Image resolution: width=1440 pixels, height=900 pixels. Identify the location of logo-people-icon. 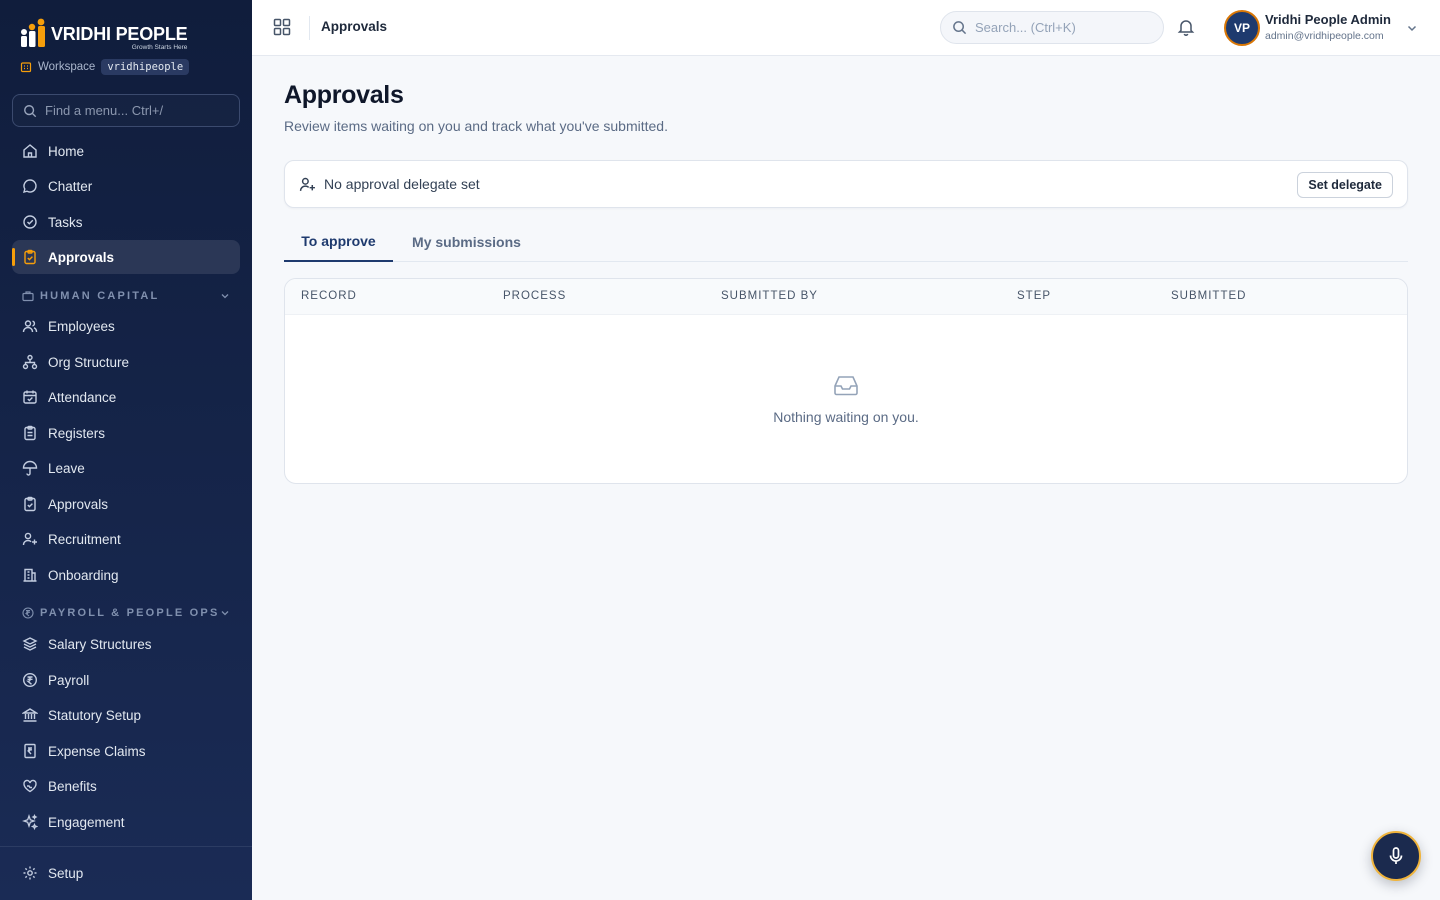
(33, 32).